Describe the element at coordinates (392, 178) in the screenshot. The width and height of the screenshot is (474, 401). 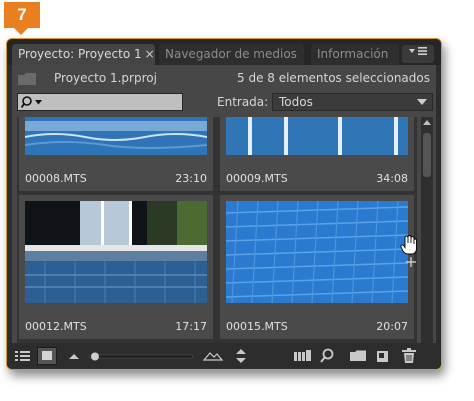
I see `clip-duration: 34:08` at that location.